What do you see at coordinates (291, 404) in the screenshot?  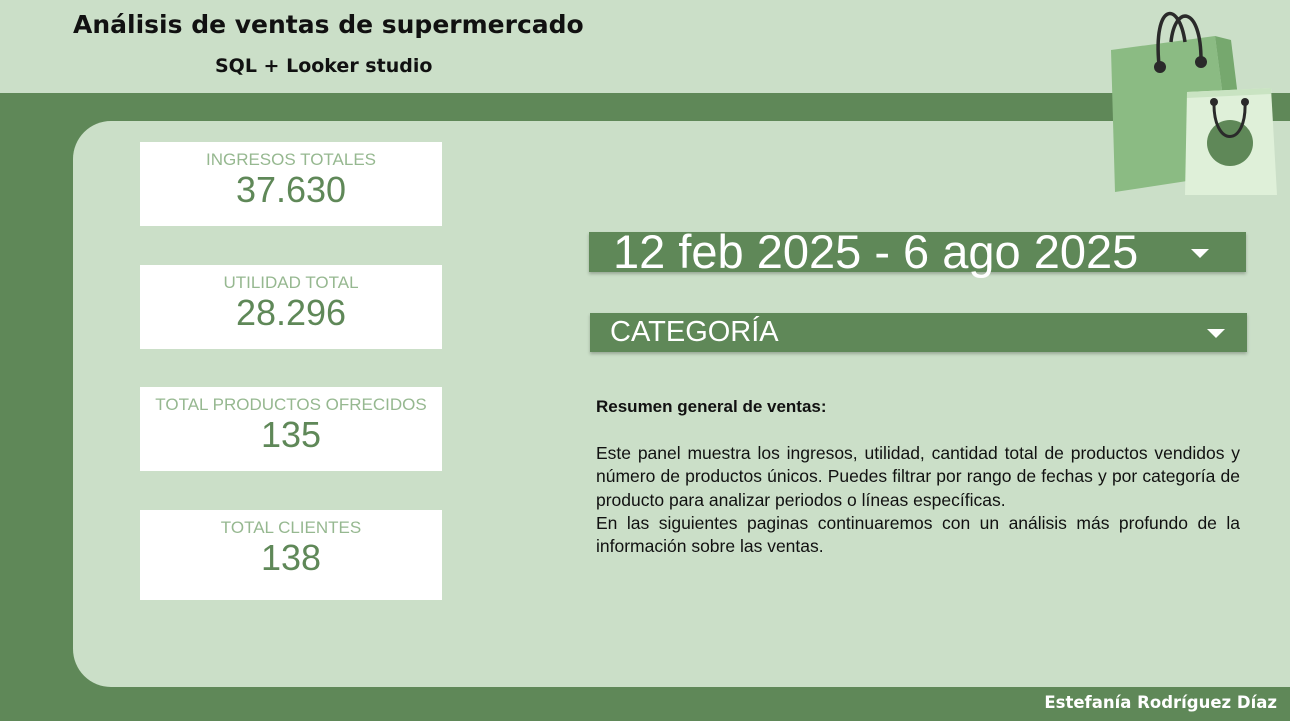 I see `kpi-label: TOTAL PRODUCTOS OFRECIDOS` at bounding box center [291, 404].